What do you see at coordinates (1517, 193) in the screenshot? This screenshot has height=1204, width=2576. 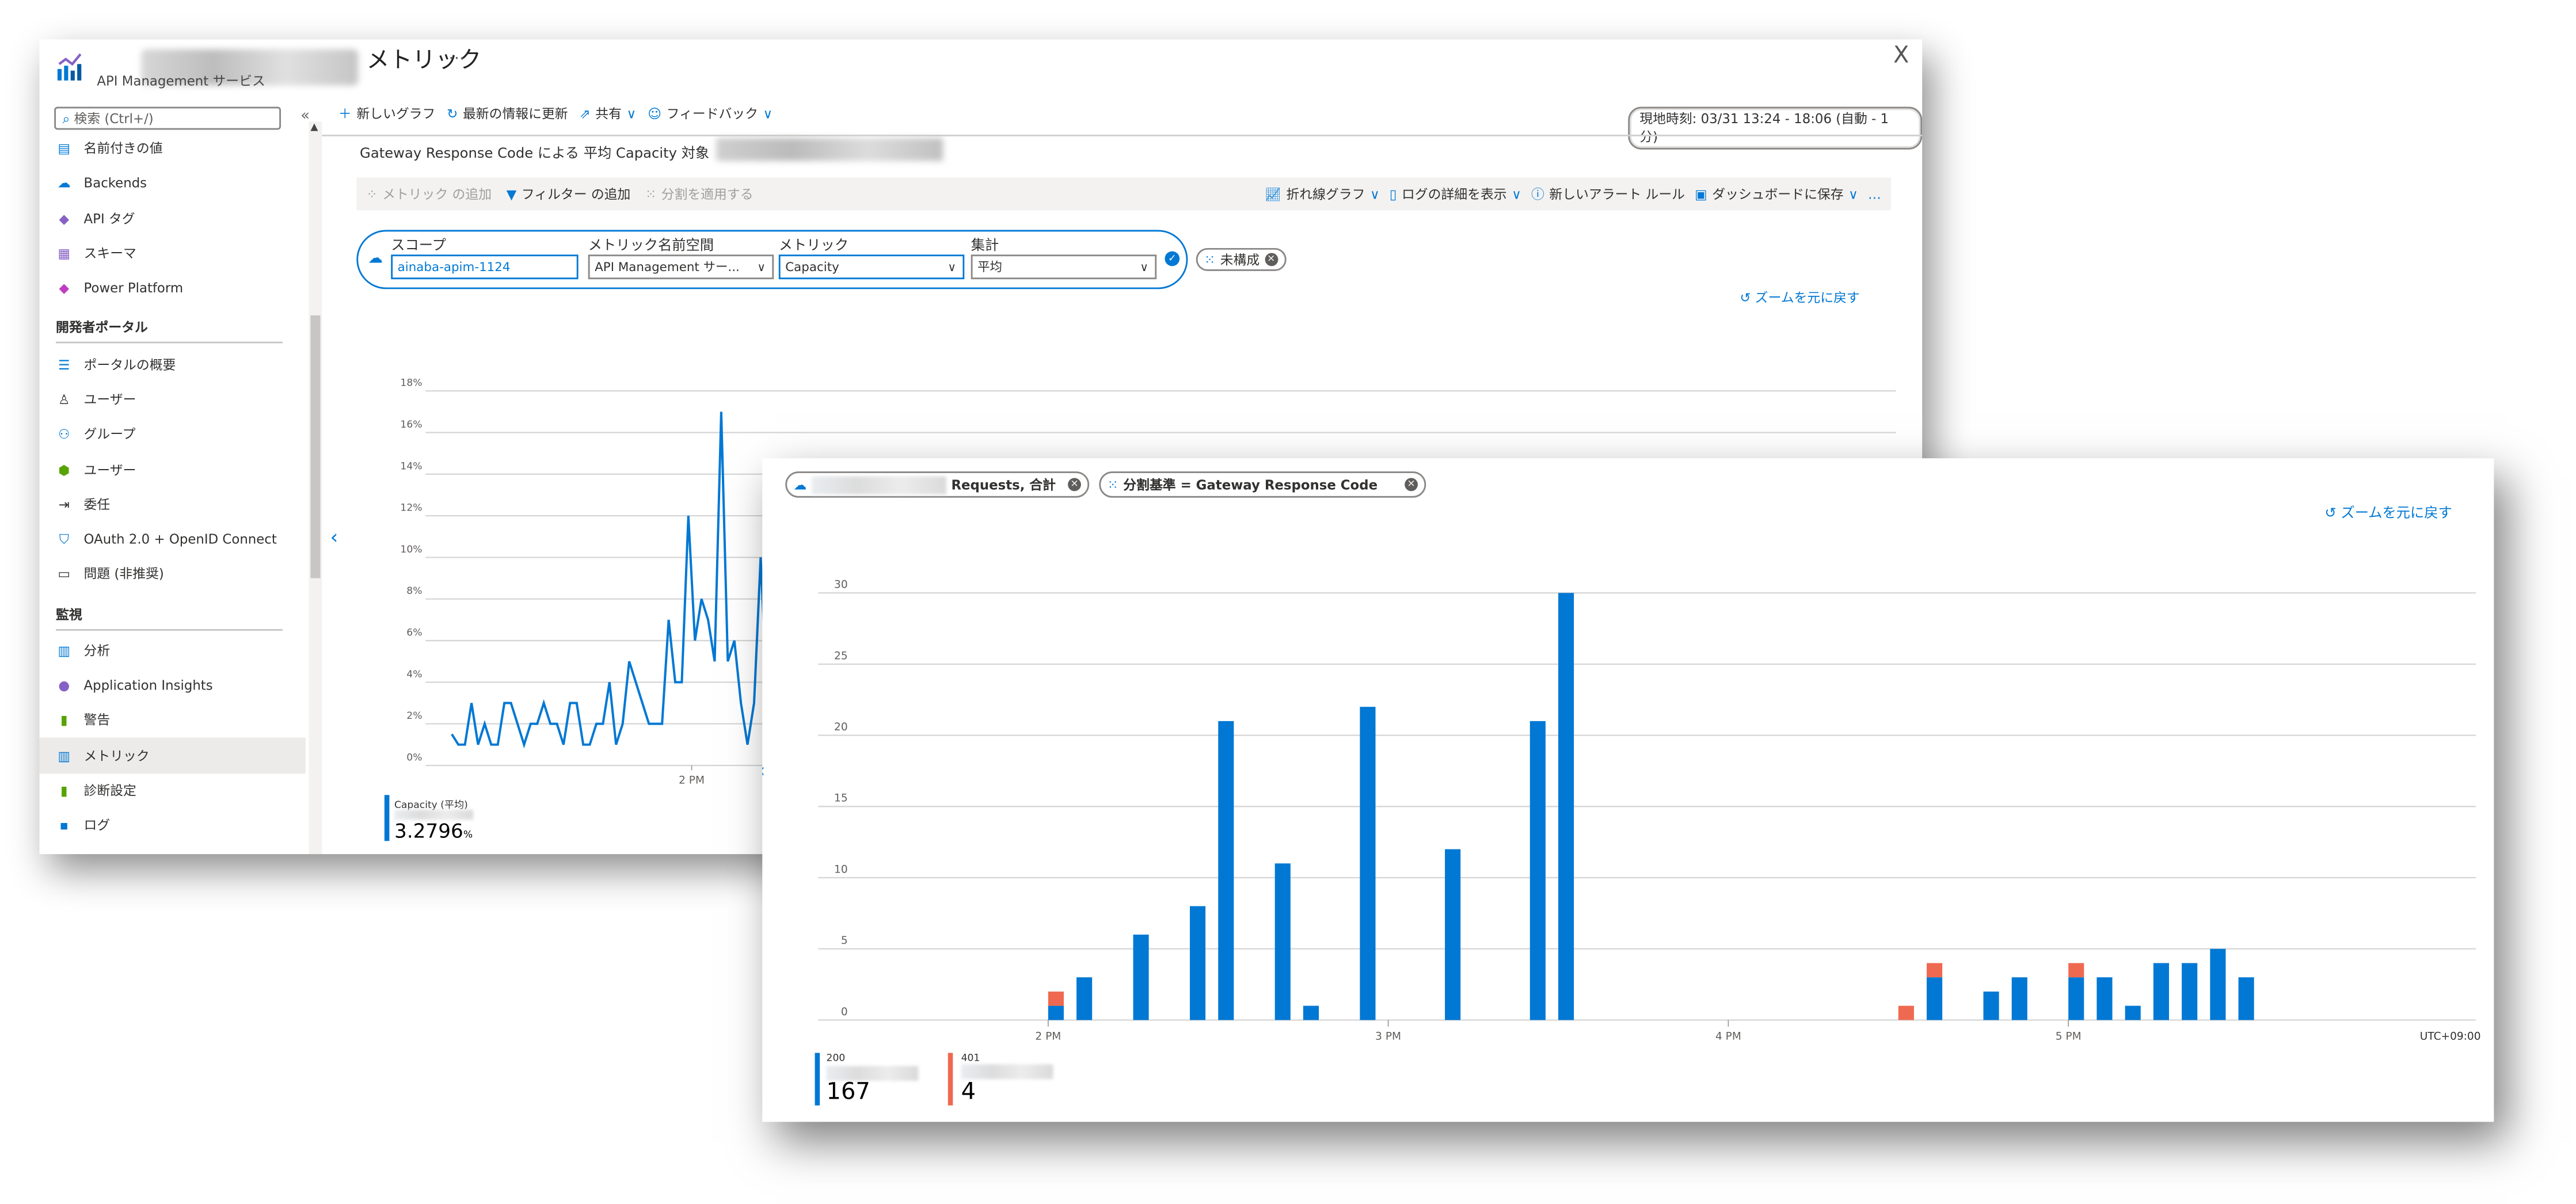 I see `chevron-down-icon: ∨` at bounding box center [1517, 193].